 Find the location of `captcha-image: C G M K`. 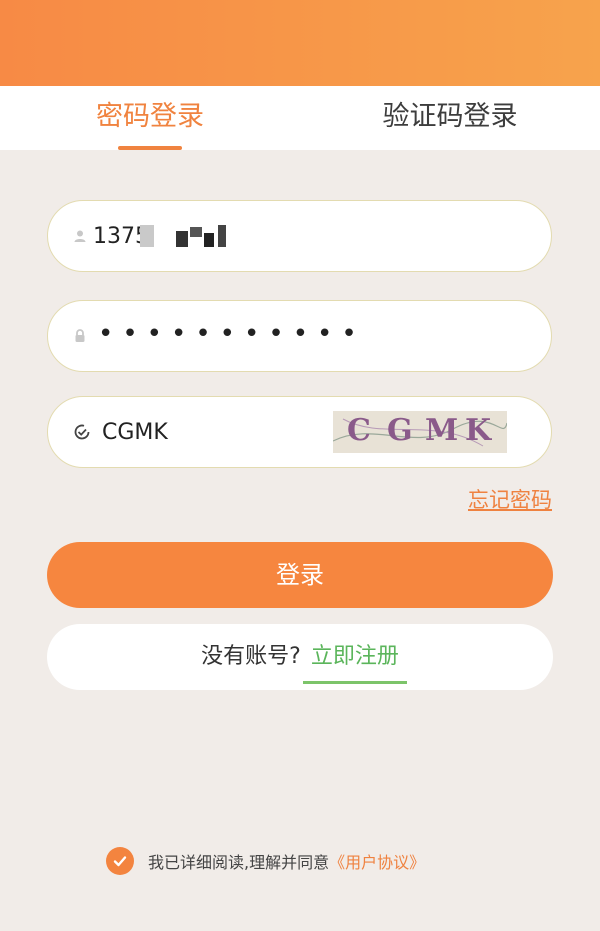

captcha-image: C G M K is located at coordinates (420, 432).